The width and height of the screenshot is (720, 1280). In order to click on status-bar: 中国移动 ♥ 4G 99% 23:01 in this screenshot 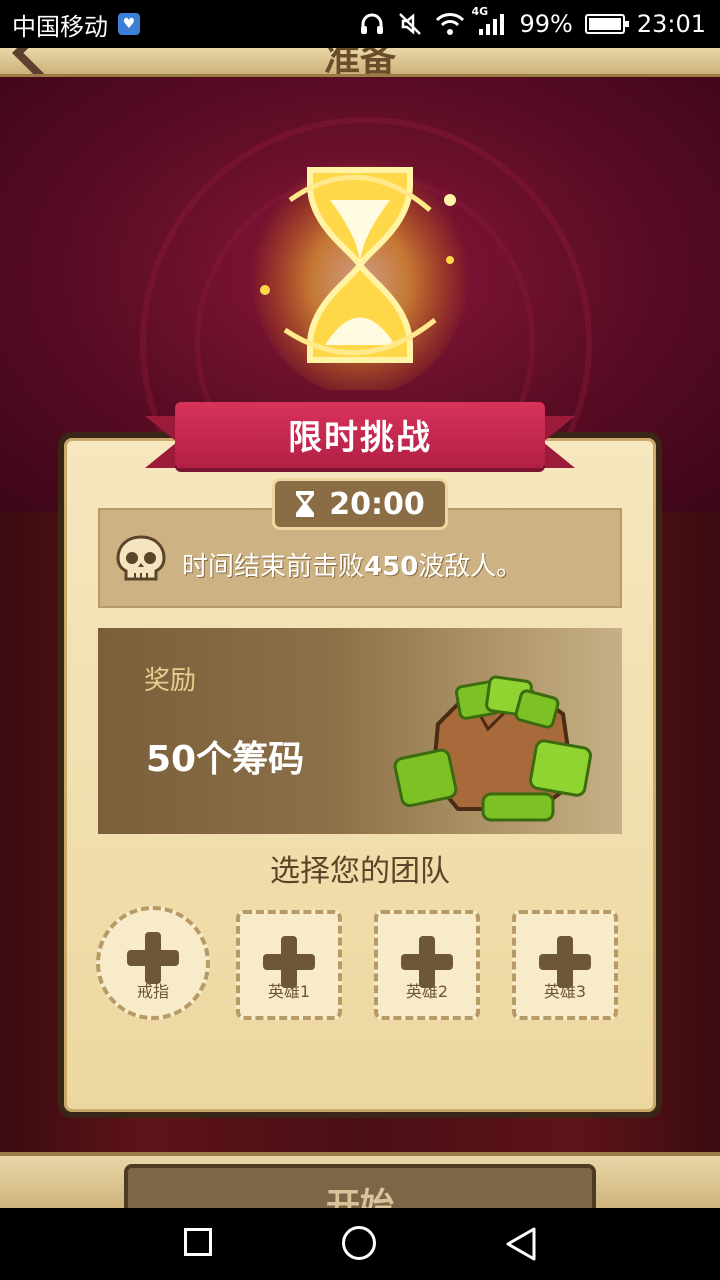, I will do `click(360, 24)`.